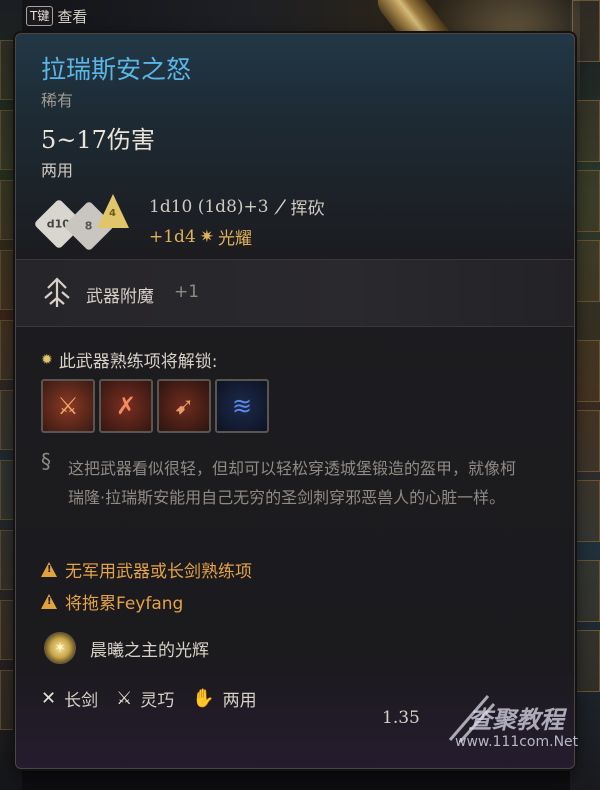  I want to click on watermark-text: 查聚教程, so click(516, 720).